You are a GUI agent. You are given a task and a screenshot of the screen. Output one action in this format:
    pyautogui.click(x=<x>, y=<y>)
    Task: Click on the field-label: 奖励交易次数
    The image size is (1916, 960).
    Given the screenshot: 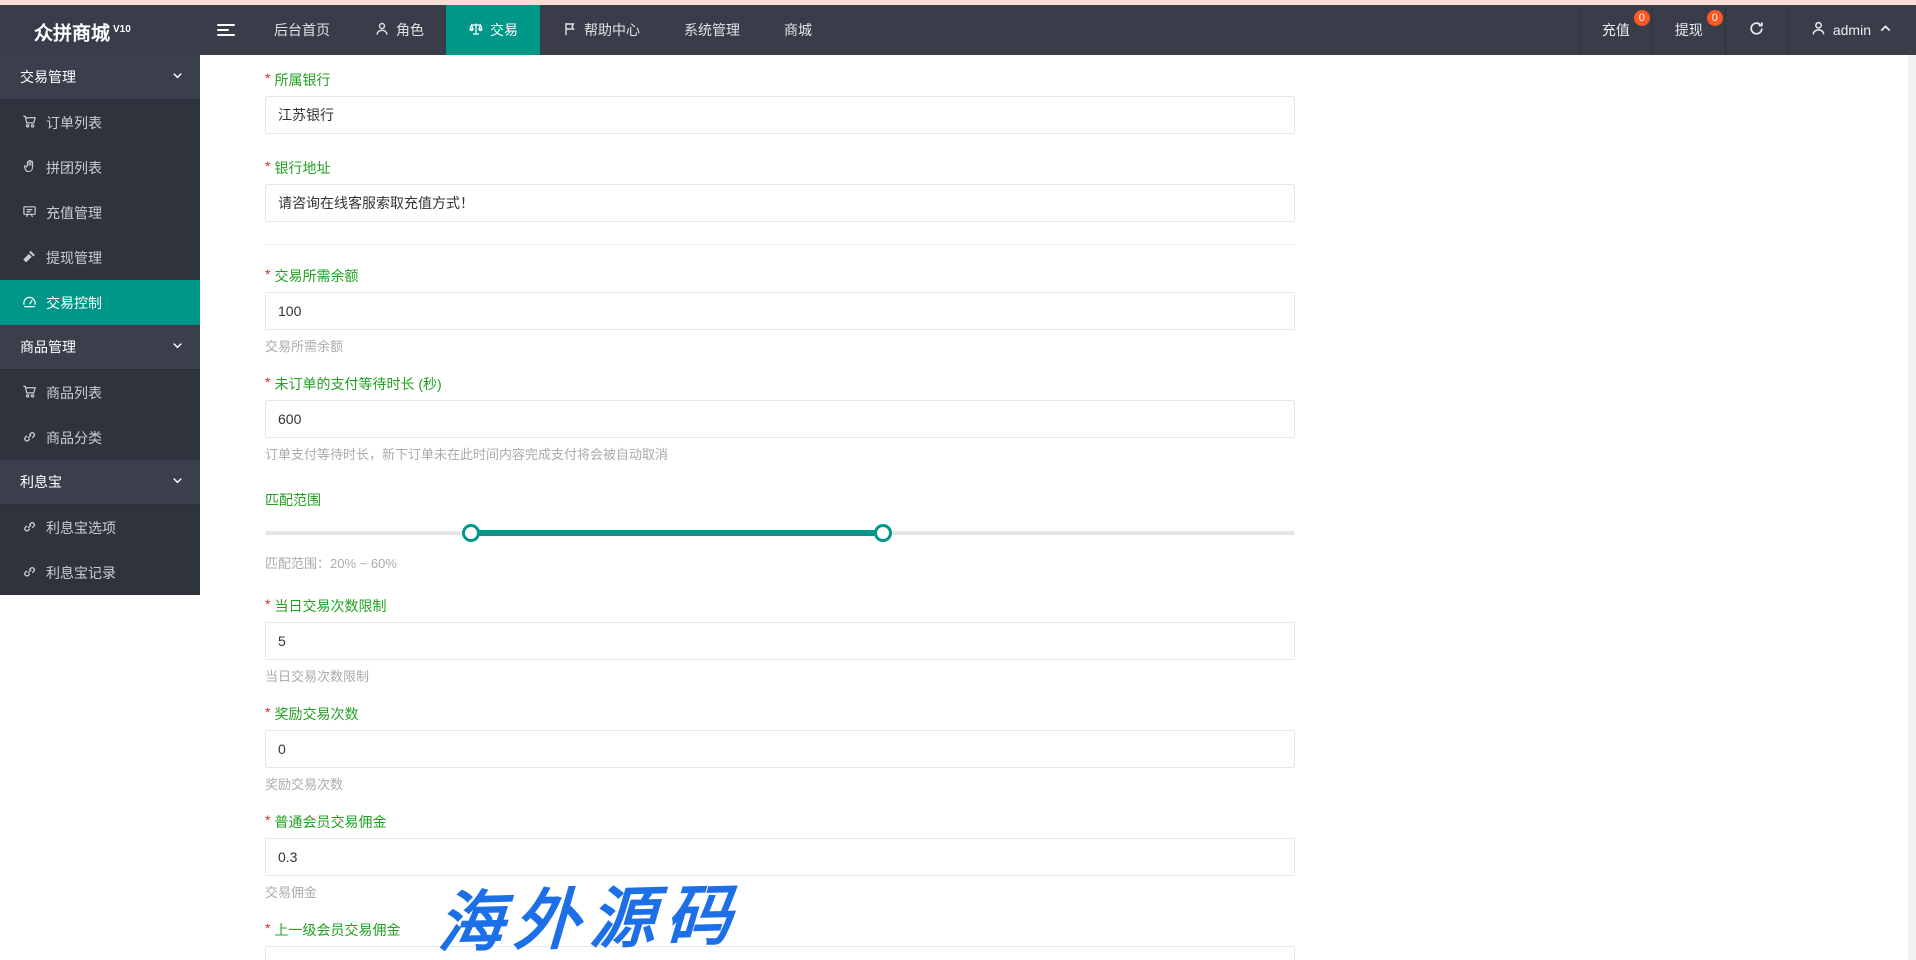 What is the action you would take?
    pyautogui.click(x=316, y=714)
    